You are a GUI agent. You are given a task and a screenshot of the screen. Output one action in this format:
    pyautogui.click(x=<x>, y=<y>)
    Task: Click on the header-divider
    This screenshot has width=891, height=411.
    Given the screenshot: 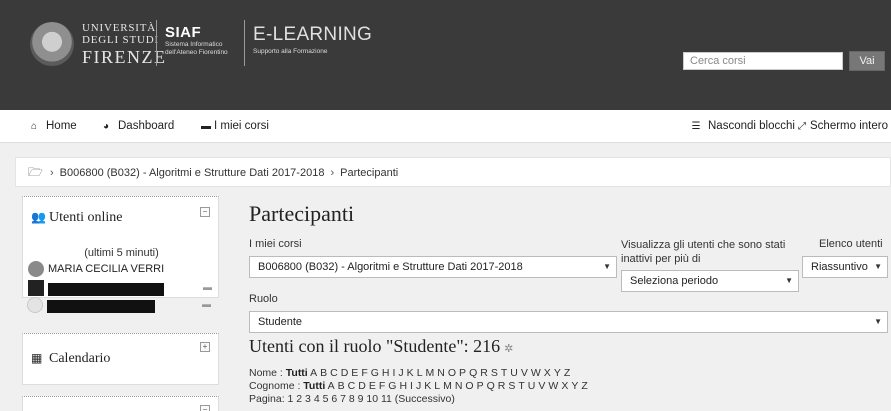 What is the action you would take?
    pyautogui.click(x=244, y=43)
    